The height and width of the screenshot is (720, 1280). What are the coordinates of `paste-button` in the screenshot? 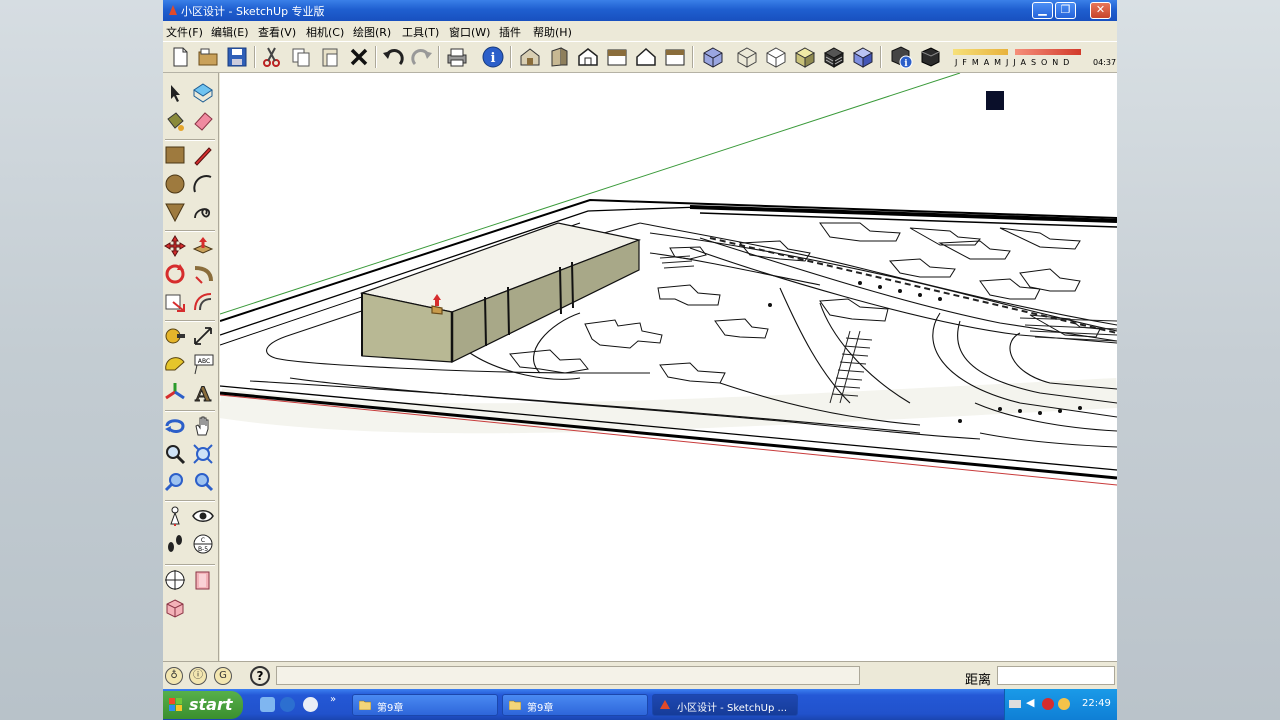 It's located at (330, 57).